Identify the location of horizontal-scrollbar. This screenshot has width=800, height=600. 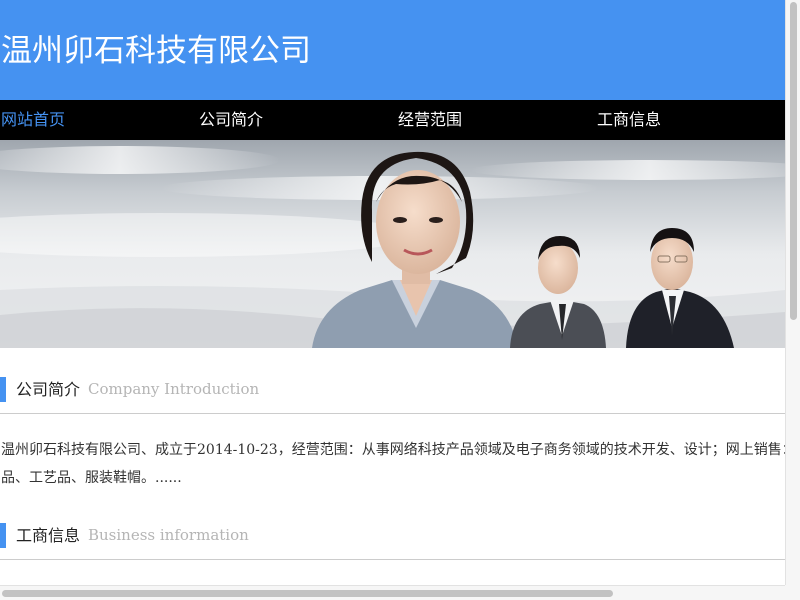
(392, 592).